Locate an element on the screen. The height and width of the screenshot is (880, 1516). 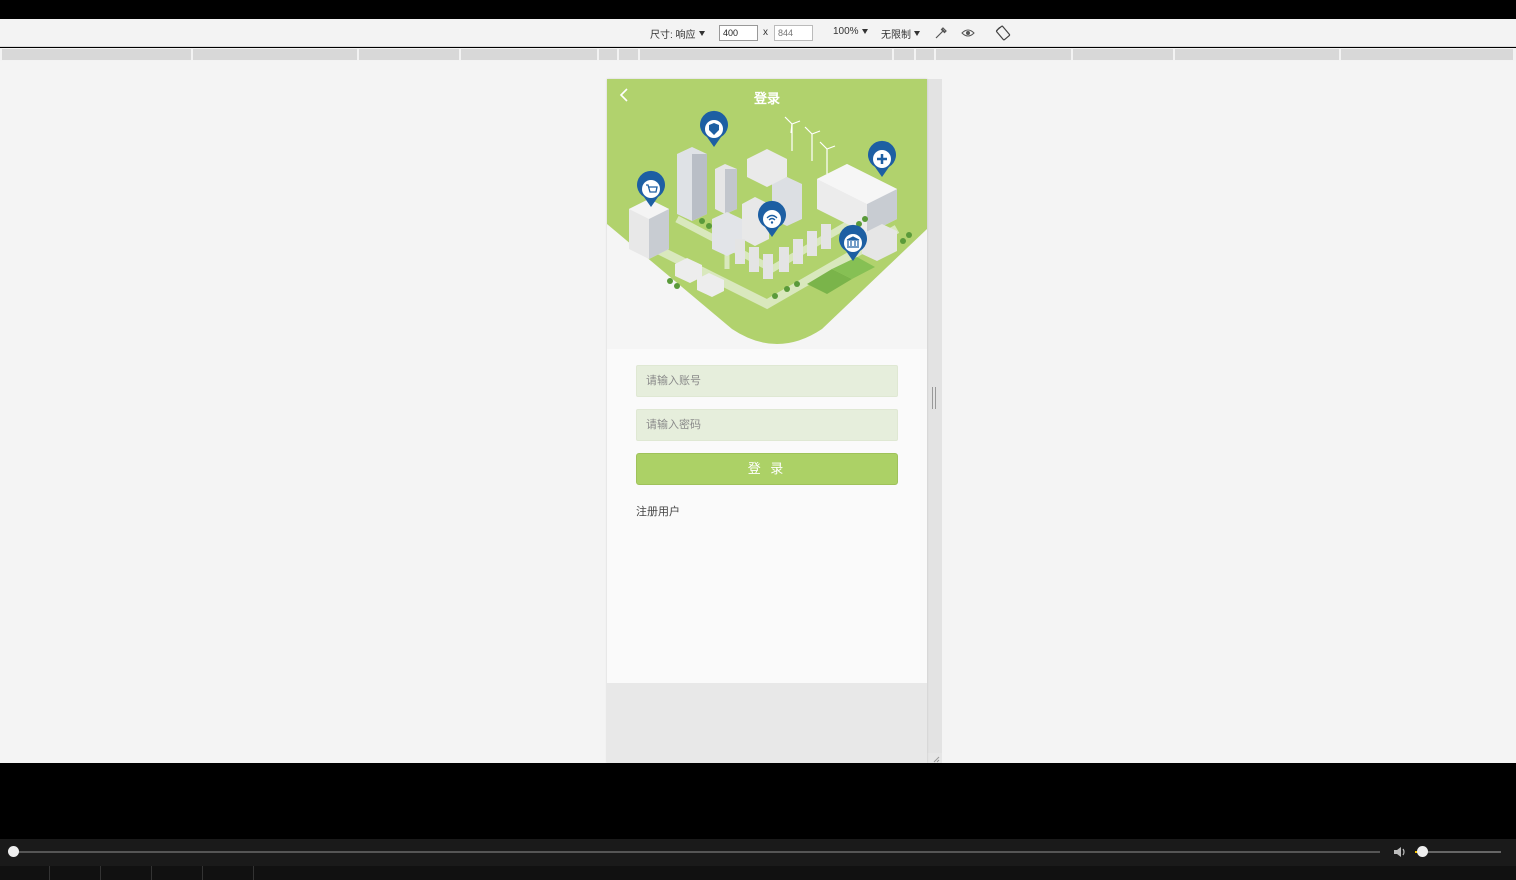
account-input: 请输入账号 is located at coordinates (767, 381).